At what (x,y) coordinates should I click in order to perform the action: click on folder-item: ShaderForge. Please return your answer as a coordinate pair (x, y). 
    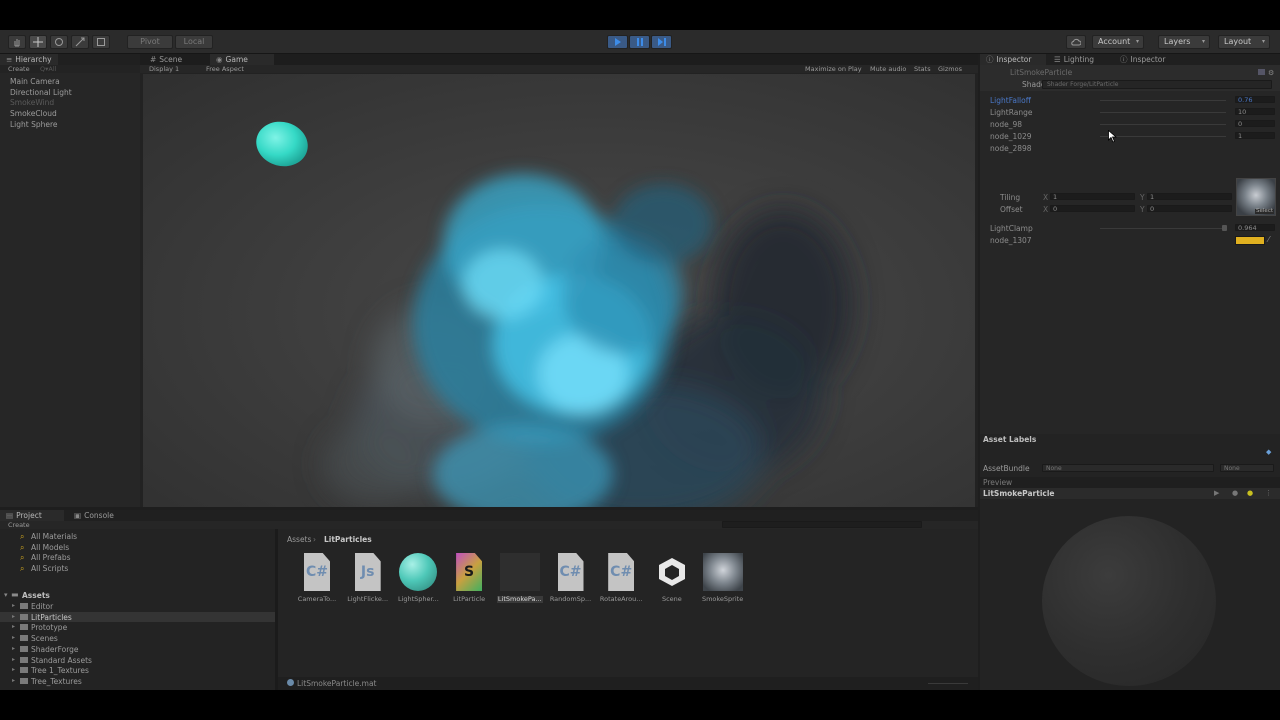
    Looking at the image, I should click on (55, 650).